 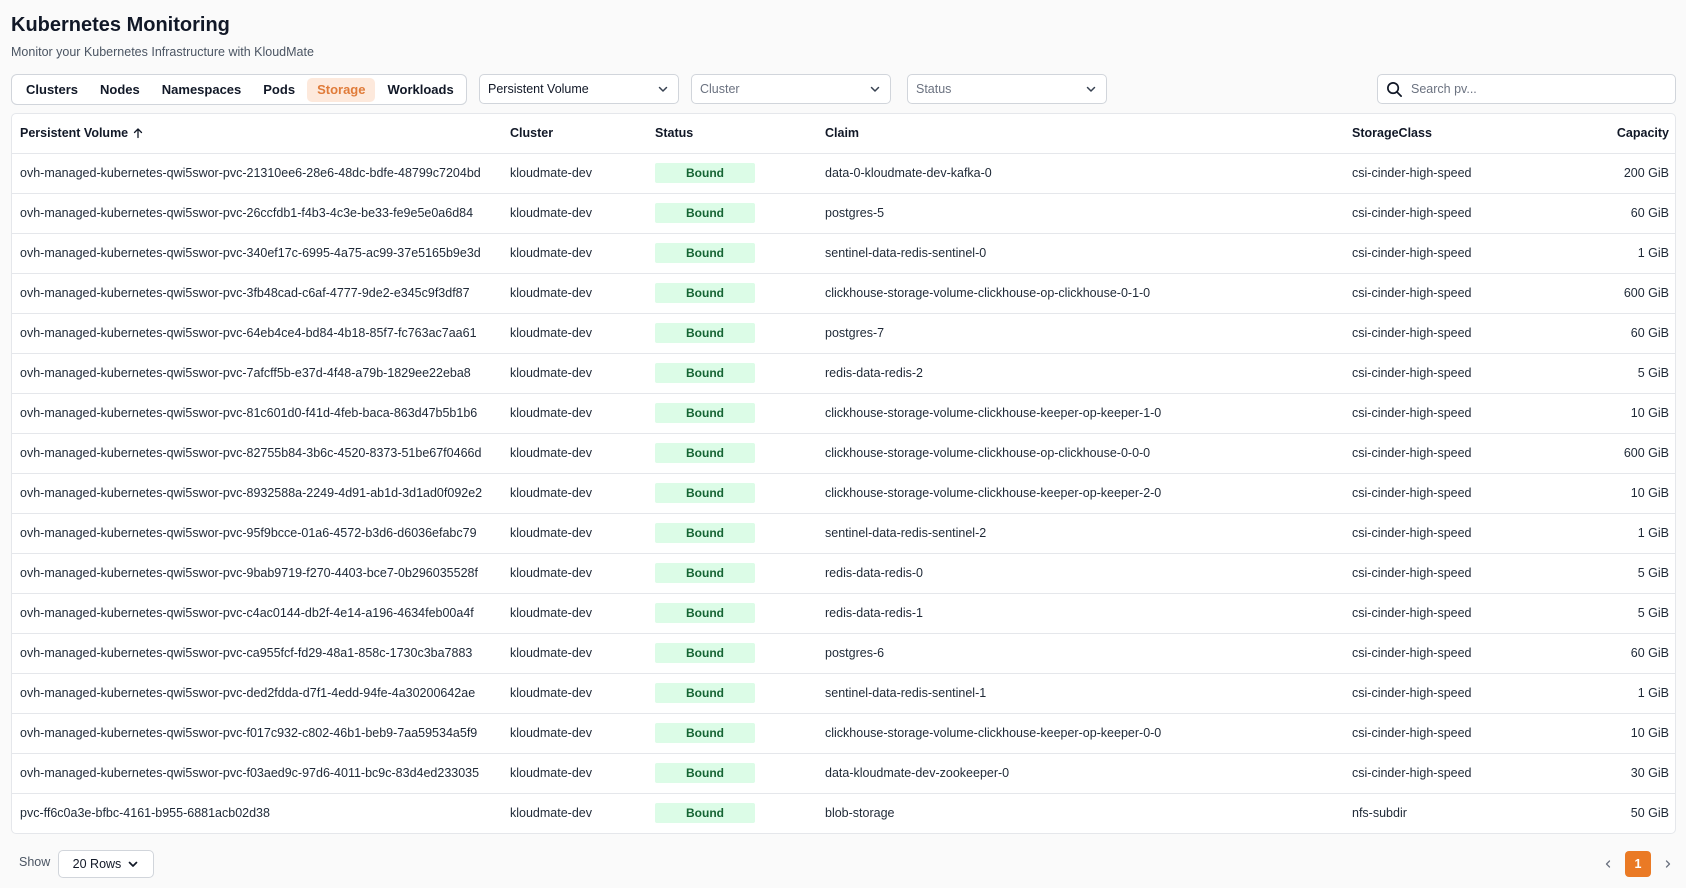 I want to click on tab-nodes: Nodes, so click(x=120, y=90).